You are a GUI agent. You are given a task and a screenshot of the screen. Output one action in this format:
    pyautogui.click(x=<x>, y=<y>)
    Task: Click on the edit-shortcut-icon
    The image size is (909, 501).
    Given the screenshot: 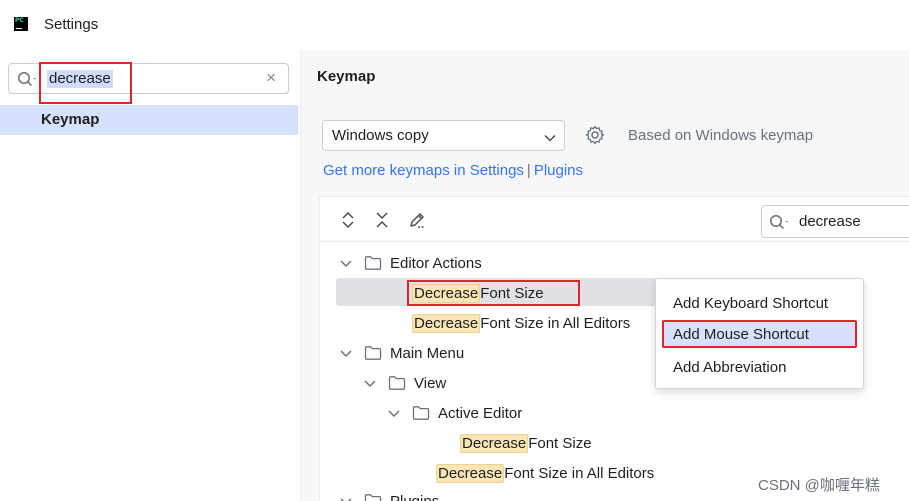 What is the action you would take?
    pyautogui.click(x=417, y=222)
    